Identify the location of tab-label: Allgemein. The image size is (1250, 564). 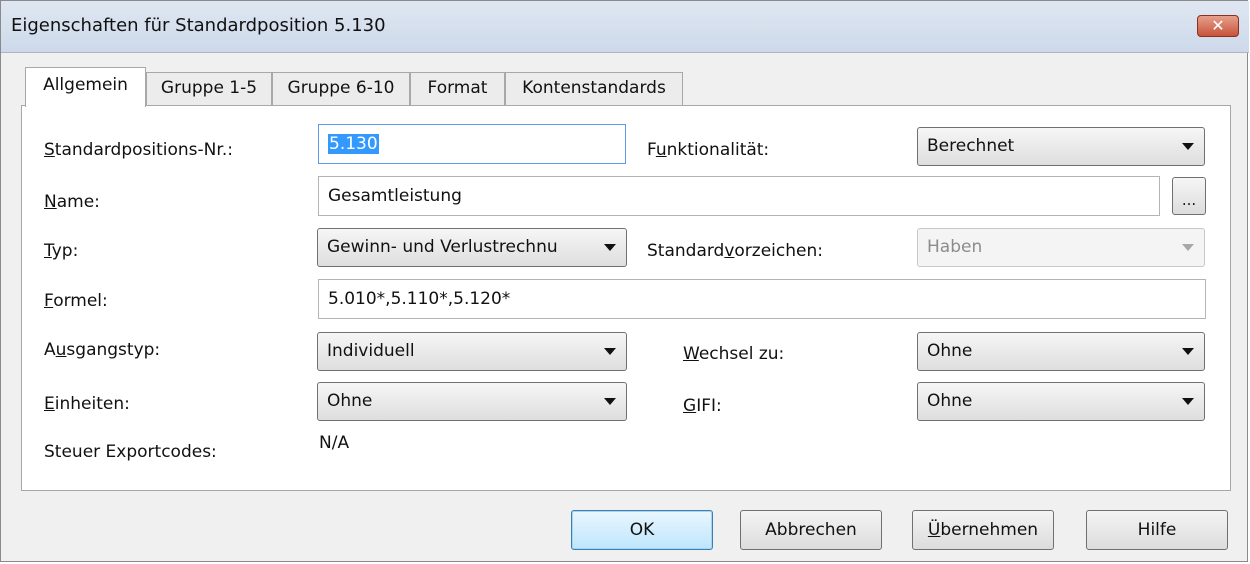
(85, 85).